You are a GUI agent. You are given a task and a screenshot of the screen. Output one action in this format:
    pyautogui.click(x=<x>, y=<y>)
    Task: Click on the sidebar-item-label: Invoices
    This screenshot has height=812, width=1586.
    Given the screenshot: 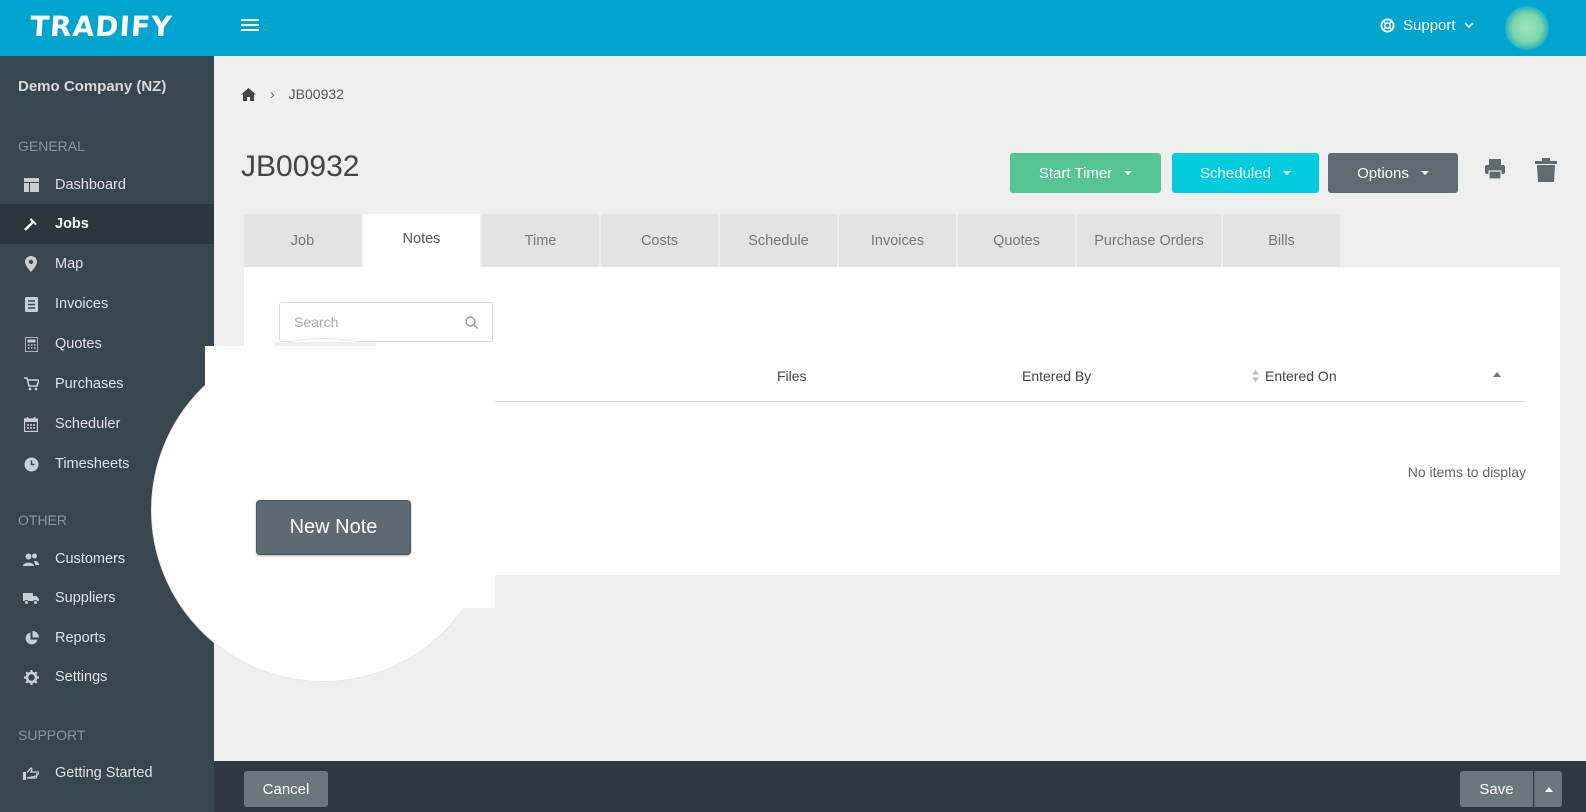 What is the action you would take?
    pyautogui.click(x=82, y=304)
    